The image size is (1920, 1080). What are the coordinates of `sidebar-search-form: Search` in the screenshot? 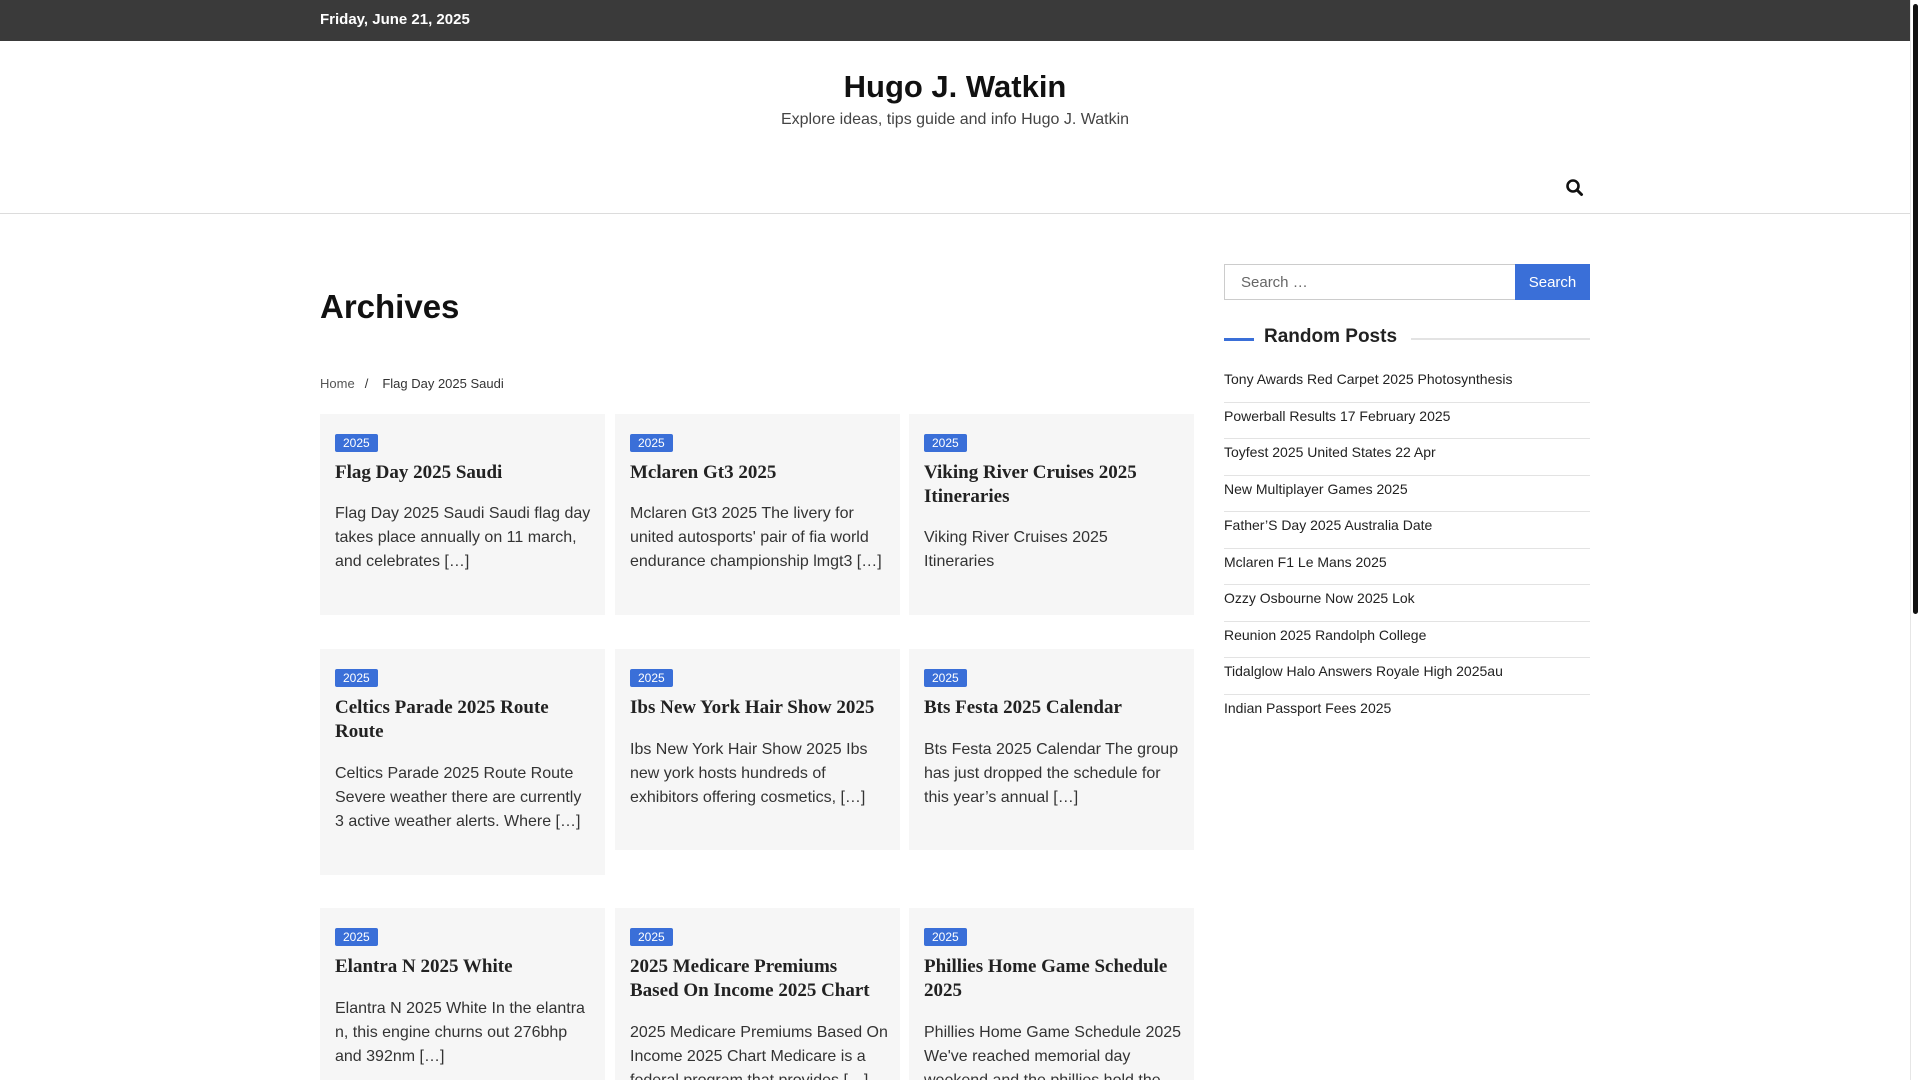 It's located at (1407, 282).